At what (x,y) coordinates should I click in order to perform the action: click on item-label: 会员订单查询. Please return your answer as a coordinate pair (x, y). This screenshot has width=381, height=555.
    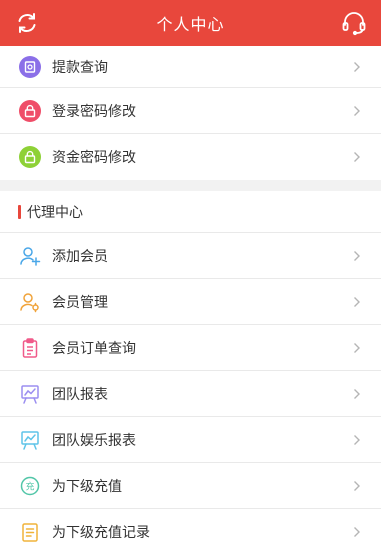
    Looking at the image, I should click on (94, 348).